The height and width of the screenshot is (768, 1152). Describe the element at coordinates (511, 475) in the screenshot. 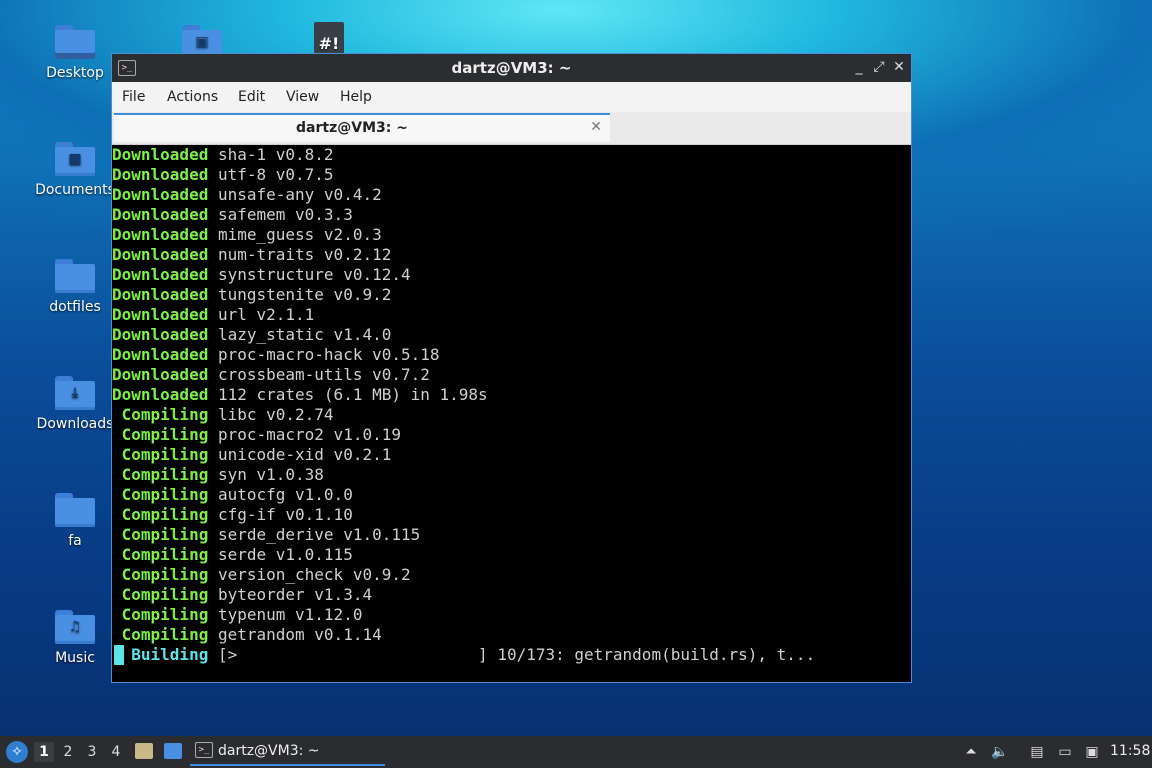

I see `terminal-line: Compiling syn v1.0.38` at that location.